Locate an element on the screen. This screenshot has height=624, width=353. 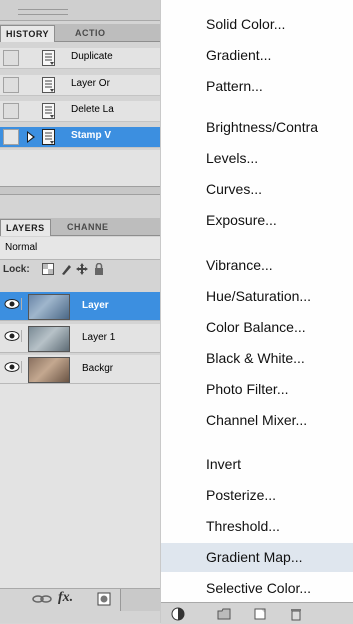
history-panel-tabs: HISTORY ACTIO is located at coordinates (80, 33).